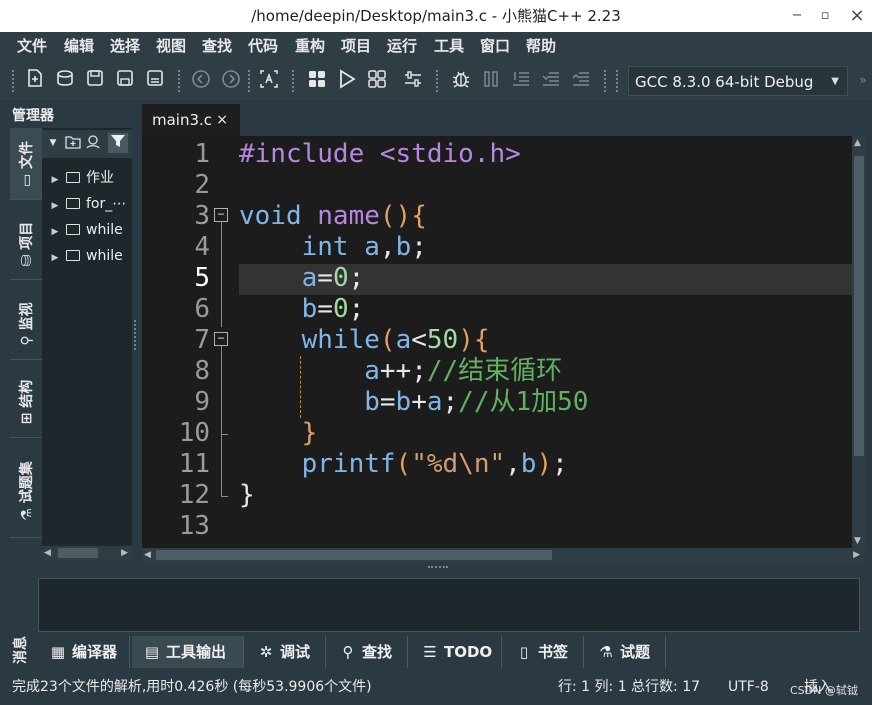 The height and width of the screenshot is (705, 872). Describe the element at coordinates (33, 116) in the screenshot. I see `manager-panel-title: 管理器` at that location.